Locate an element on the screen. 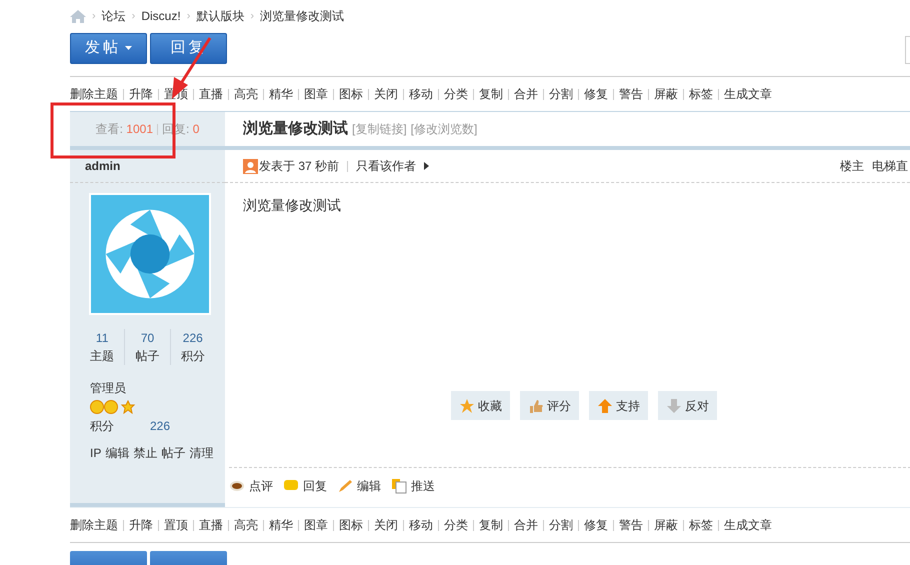 This screenshot has width=910, height=565. admin-link: 帖子 is located at coordinates (173, 453).